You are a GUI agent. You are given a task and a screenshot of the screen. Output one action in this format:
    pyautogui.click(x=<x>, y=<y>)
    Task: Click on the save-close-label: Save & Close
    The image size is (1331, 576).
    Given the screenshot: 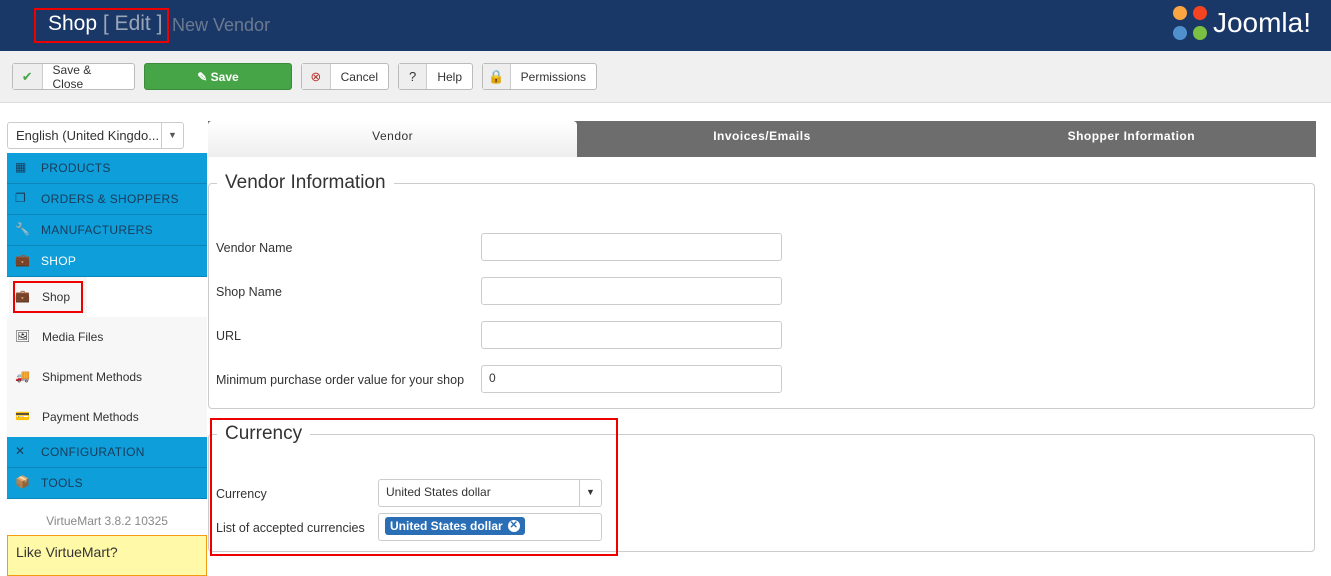 What is the action you would take?
    pyautogui.click(x=72, y=76)
    